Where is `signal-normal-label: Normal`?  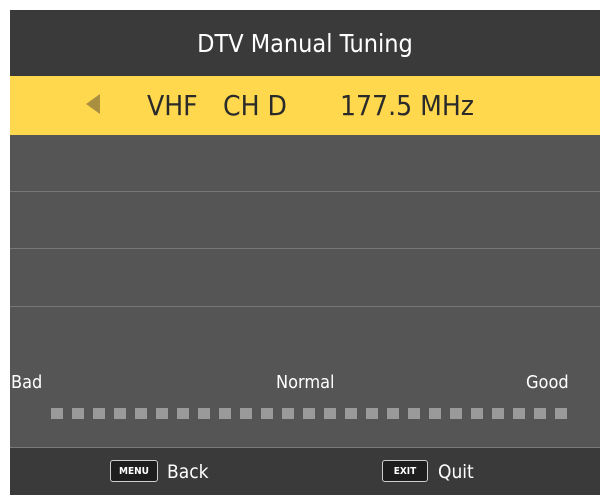 signal-normal-label: Normal is located at coordinates (305, 382).